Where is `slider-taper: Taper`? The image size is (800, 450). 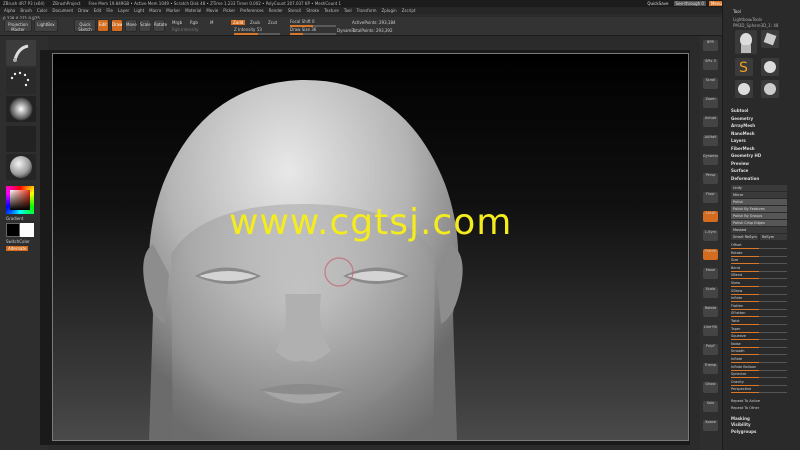
slider-taper: Taper is located at coordinates (759, 330).